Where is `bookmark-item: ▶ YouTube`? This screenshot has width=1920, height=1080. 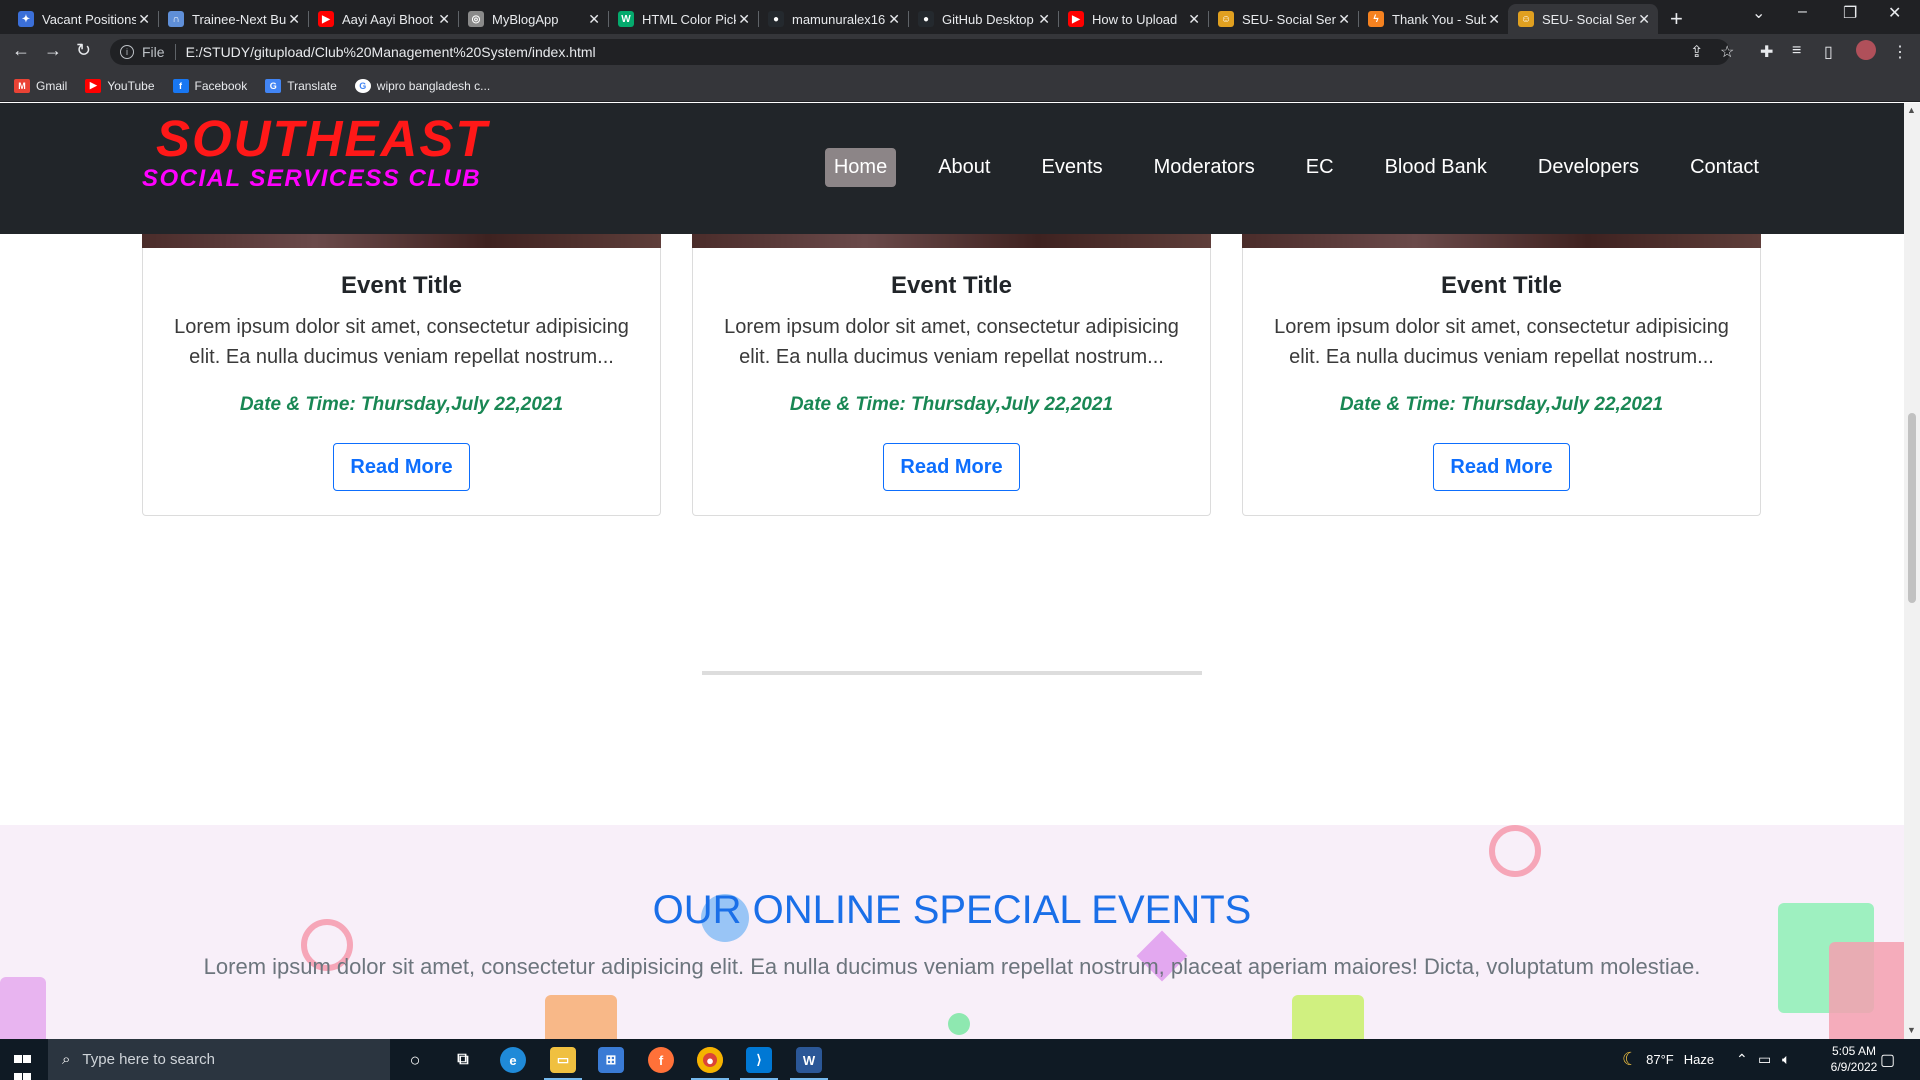 bookmark-item: ▶ YouTube is located at coordinates (120, 85).